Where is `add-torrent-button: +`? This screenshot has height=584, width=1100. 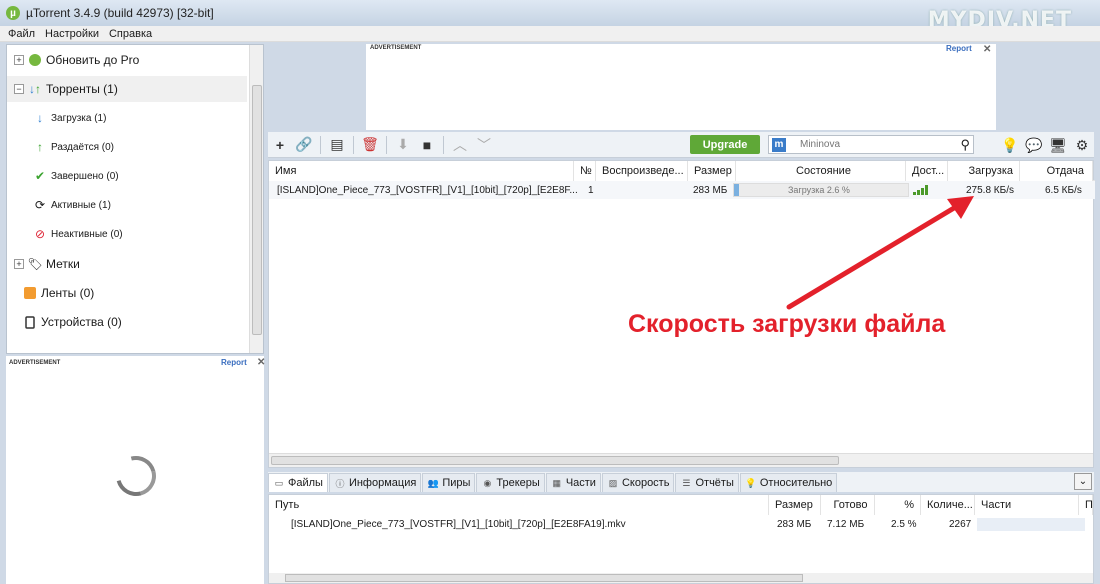 add-torrent-button: + is located at coordinates (280, 145).